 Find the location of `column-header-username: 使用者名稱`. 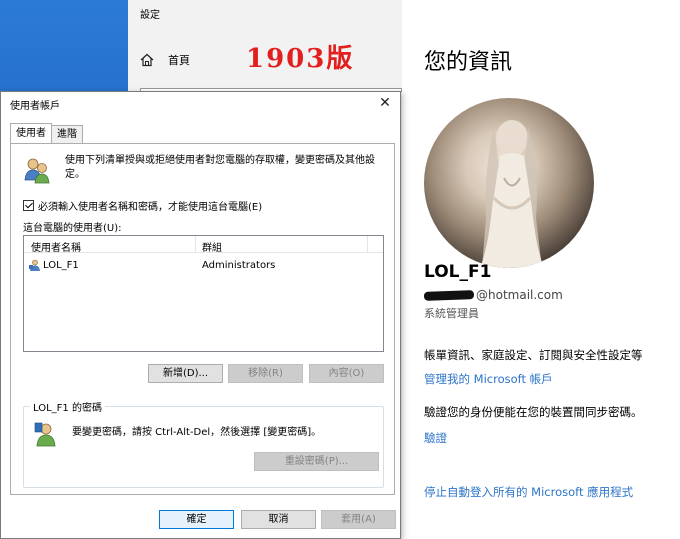

column-header-username: 使用者名稱 is located at coordinates (56, 246).